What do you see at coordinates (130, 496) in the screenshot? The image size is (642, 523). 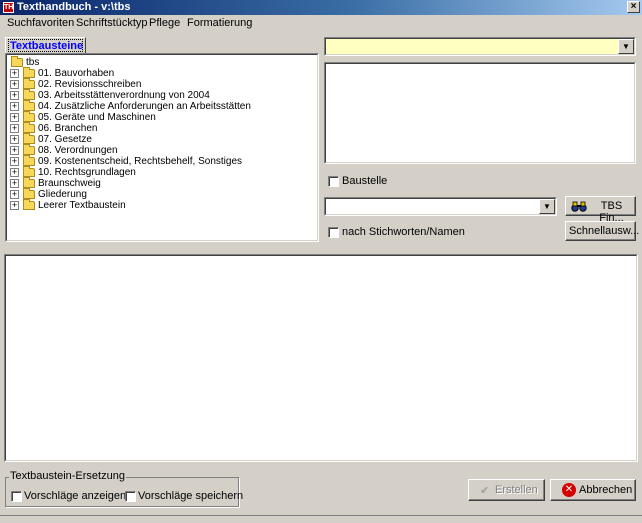 I see `vorschlaege-speichern-checkbox` at bounding box center [130, 496].